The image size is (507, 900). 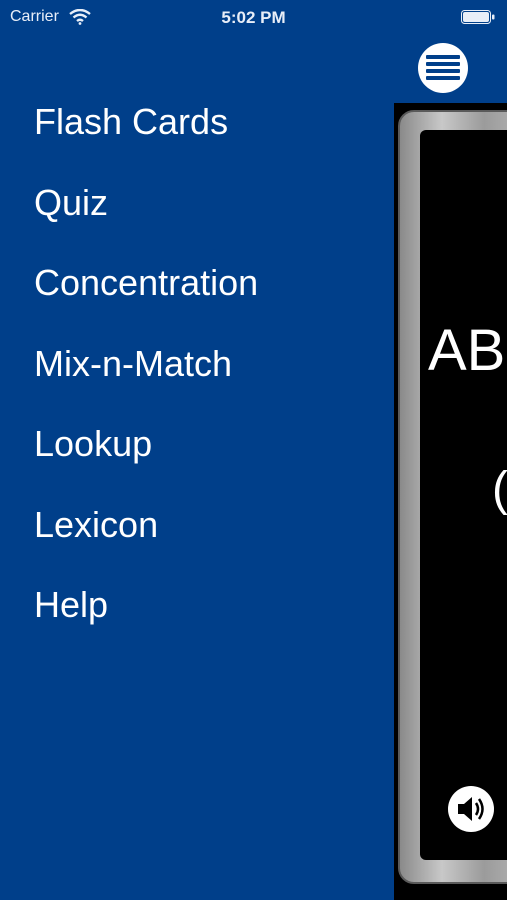 What do you see at coordinates (146, 138) in the screenshot?
I see `menu-item-flash-cards: Flash Cards` at bounding box center [146, 138].